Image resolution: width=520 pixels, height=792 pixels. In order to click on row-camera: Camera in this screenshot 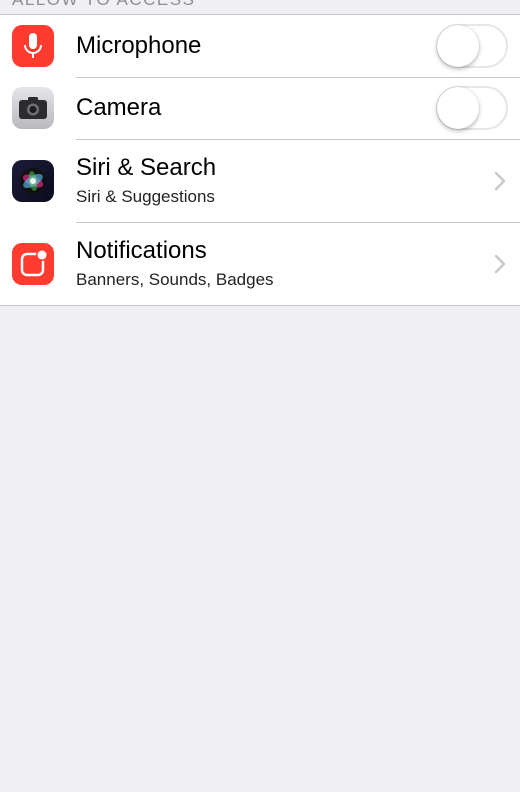, I will do `click(260, 108)`.